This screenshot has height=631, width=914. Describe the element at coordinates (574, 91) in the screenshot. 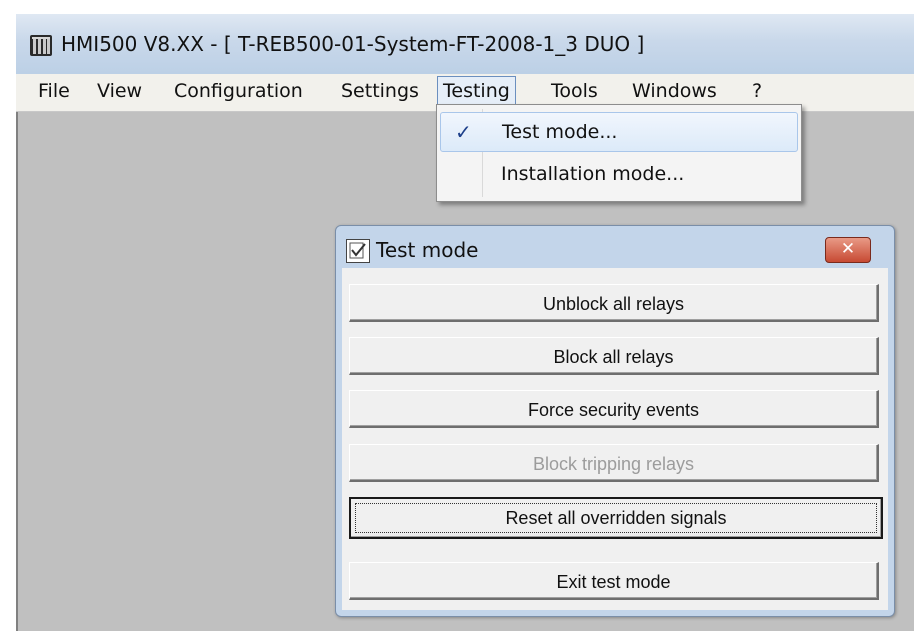

I see `menu-tools: Tools` at that location.